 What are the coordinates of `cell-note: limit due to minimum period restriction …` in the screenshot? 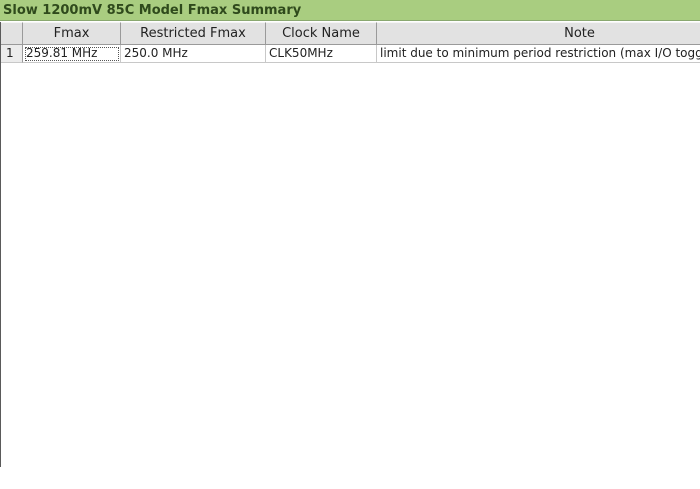 It's located at (538, 54).